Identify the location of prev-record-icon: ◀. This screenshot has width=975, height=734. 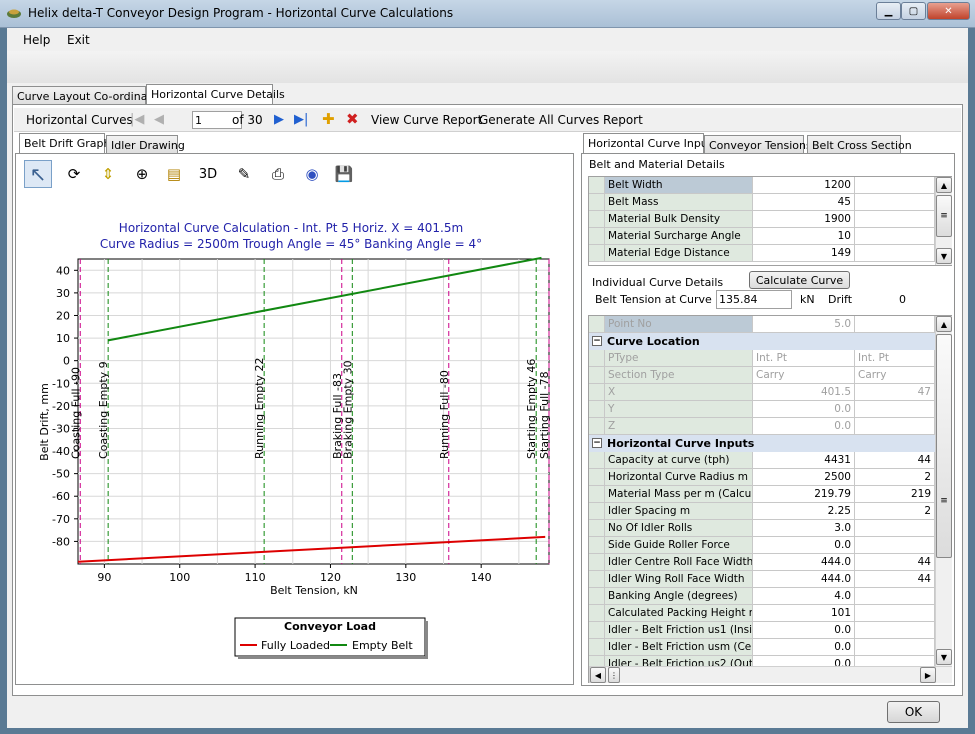
(159, 119).